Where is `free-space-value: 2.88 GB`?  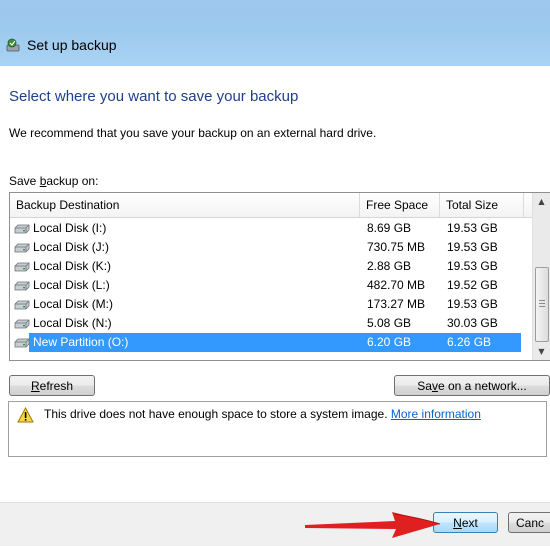
free-space-value: 2.88 GB is located at coordinates (389, 266).